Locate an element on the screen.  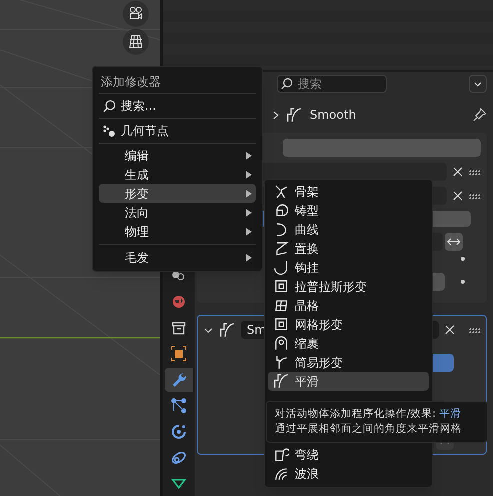
tooltip-description: 通过平展相邻面之间的角度来平滑网格 is located at coordinates (368, 429).